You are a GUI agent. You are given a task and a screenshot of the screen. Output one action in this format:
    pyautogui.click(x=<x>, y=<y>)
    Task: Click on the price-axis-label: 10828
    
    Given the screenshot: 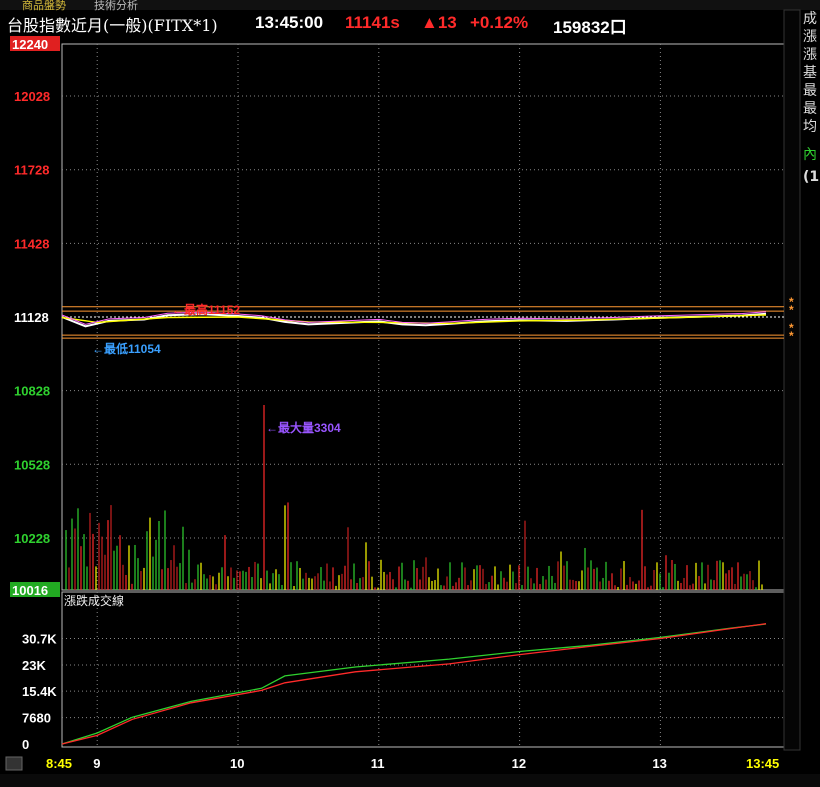 What is the action you would take?
    pyautogui.click(x=32, y=391)
    